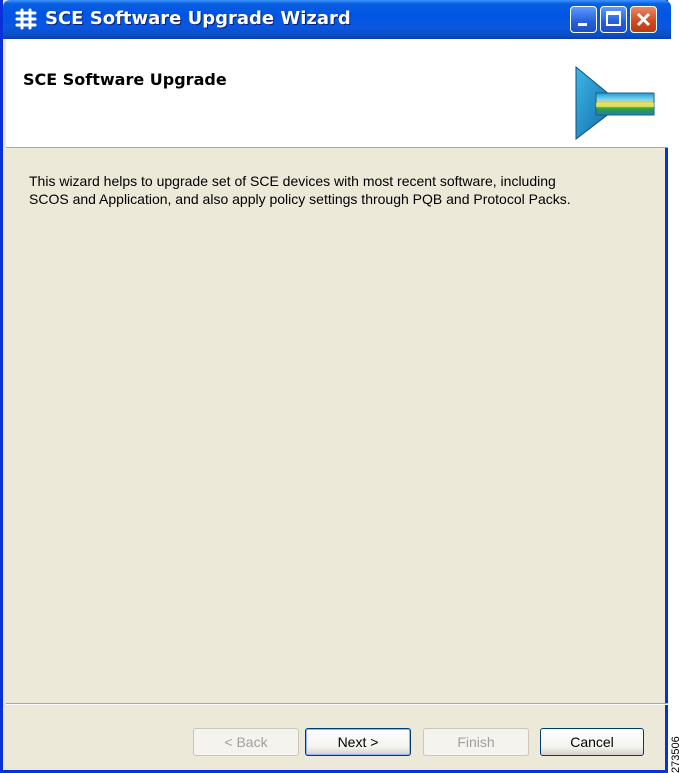 Image resolution: width=682 pixels, height=773 pixels. What do you see at coordinates (337, 704) in the screenshot?
I see `button-bar-divider` at bounding box center [337, 704].